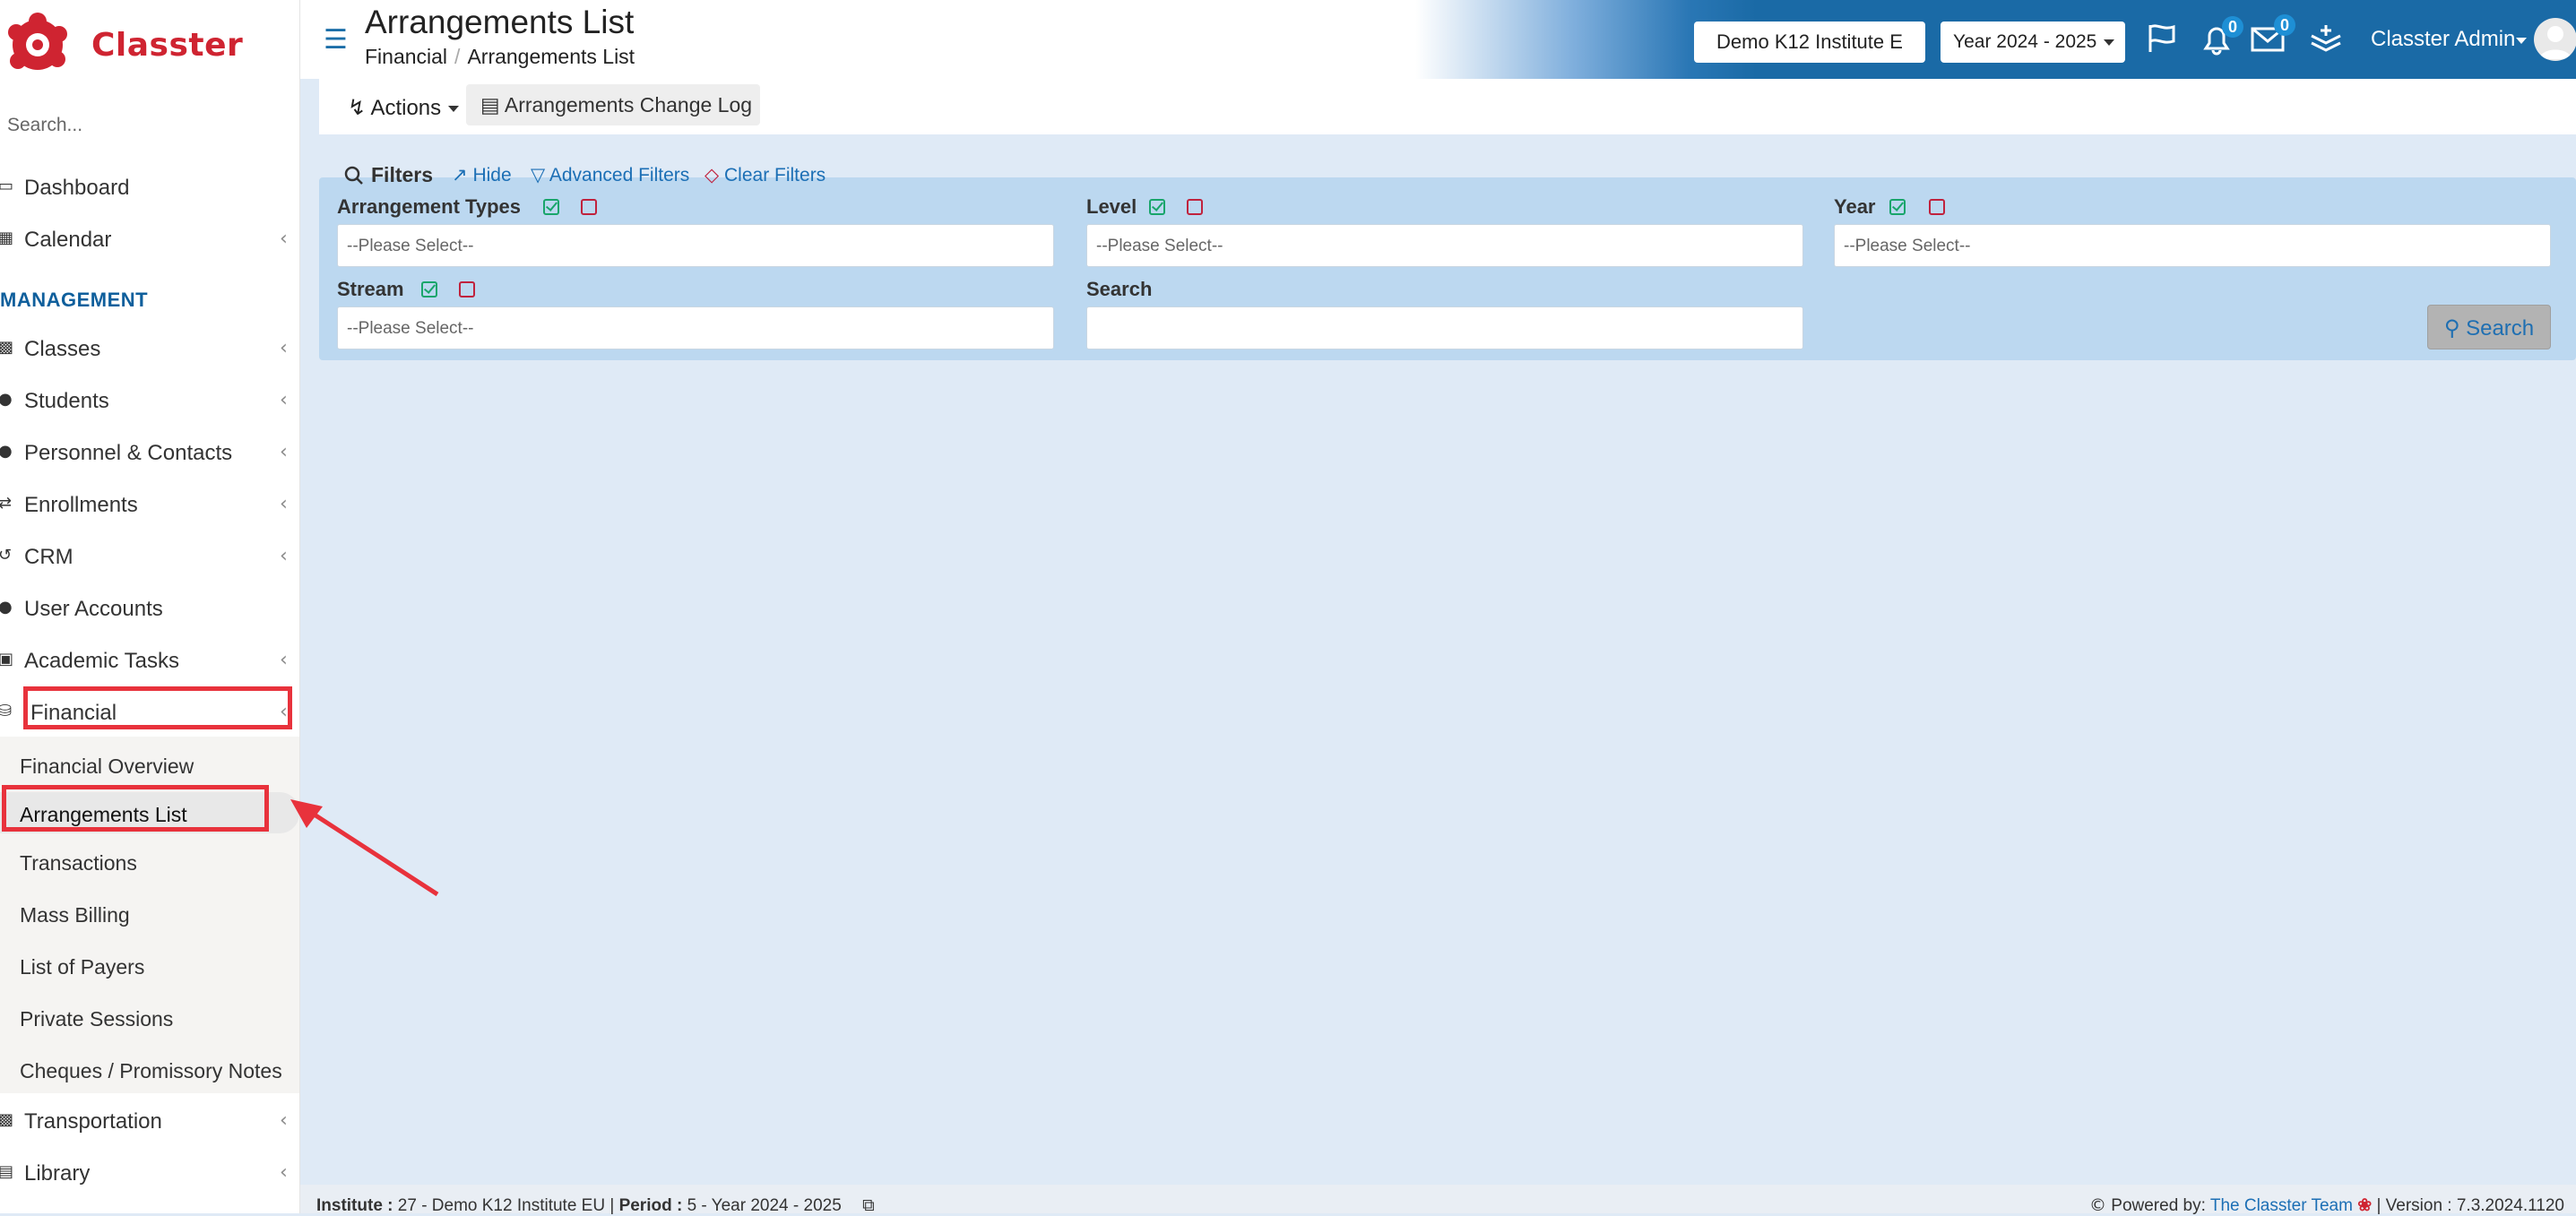 This screenshot has width=2576, height=1216. What do you see at coordinates (149, 965) in the screenshot?
I see `submenu-item-list-of-payers: List of Payers` at bounding box center [149, 965].